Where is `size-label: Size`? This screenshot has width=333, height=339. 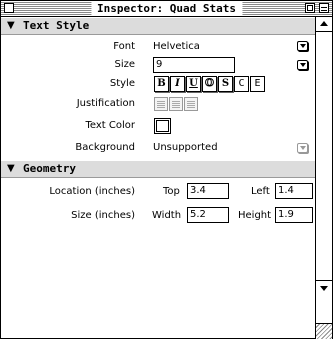
size-label: Size is located at coordinates (124, 64).